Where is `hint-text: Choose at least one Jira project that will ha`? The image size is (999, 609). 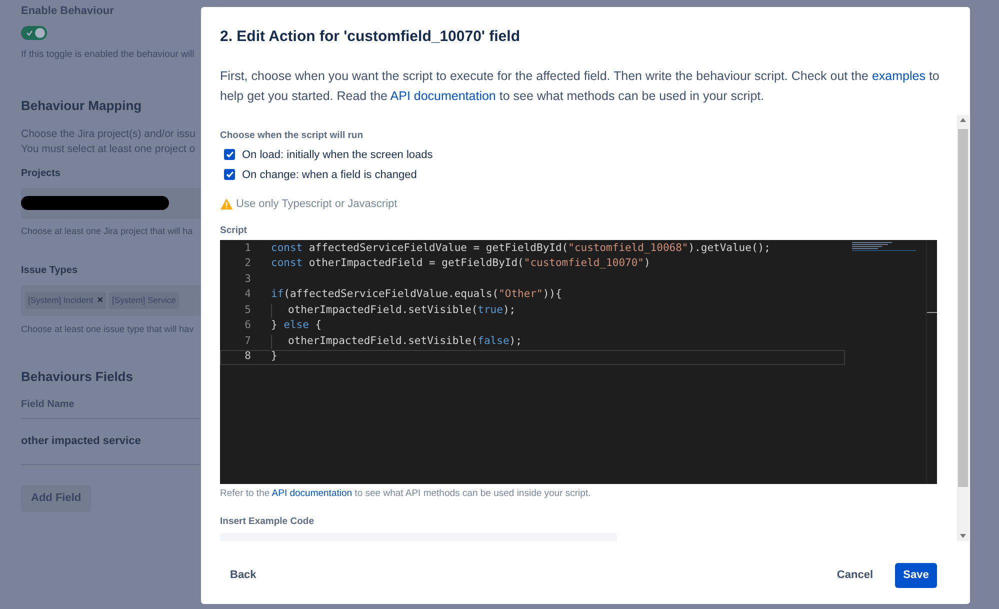 hint-text: Choose at least one Jira project that will ha is located at coordinates (107, 231).